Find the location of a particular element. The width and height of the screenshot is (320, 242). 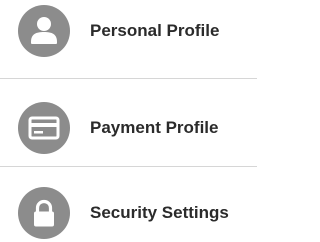

user-icon is located at coordinates (44, 31).